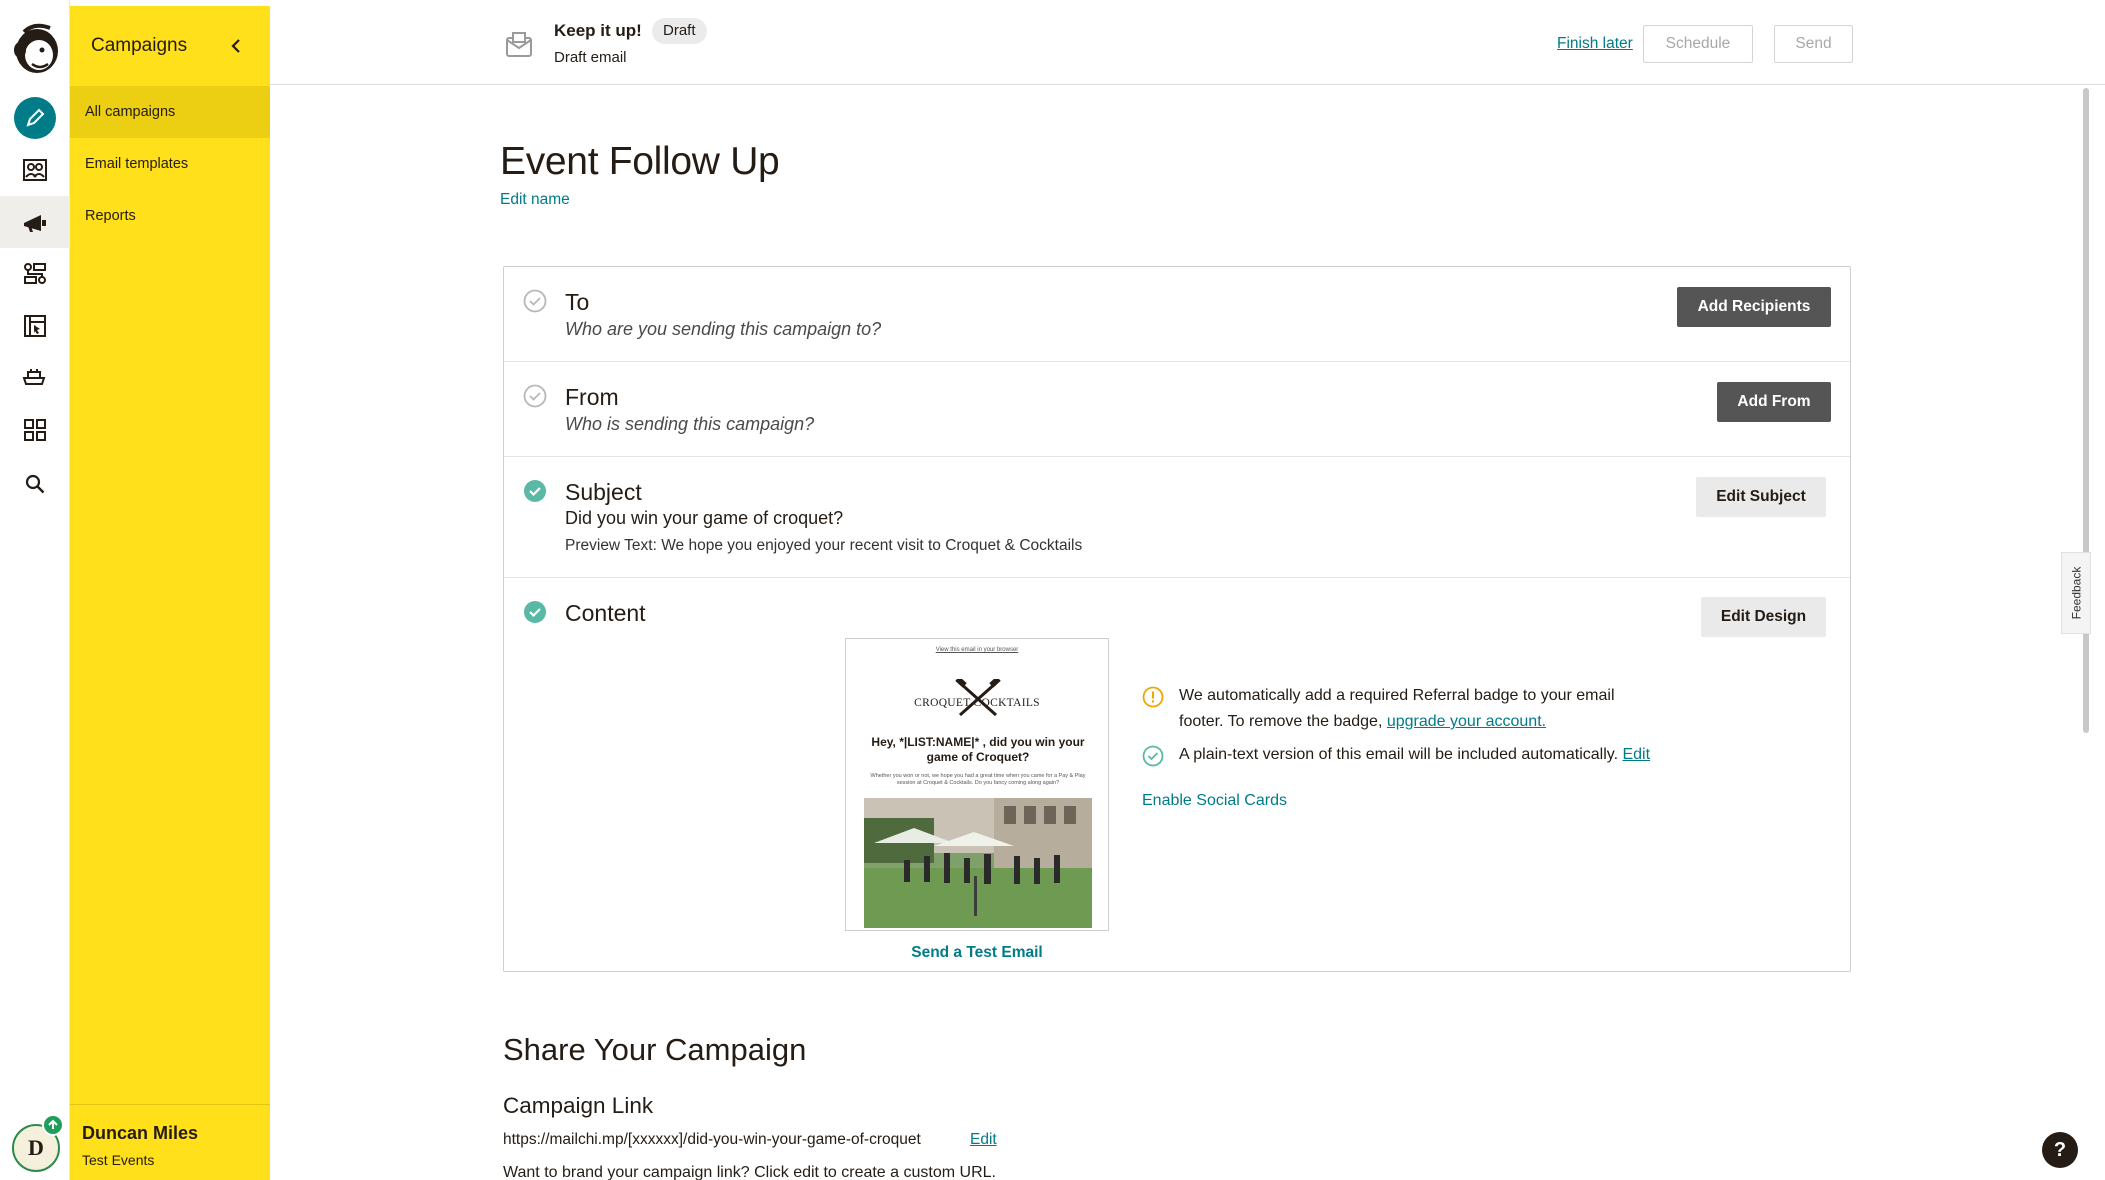 The width and height of the screenshot is (2105, 1180). I want to click on schedule-button: Schedule, so click(1698, 44).